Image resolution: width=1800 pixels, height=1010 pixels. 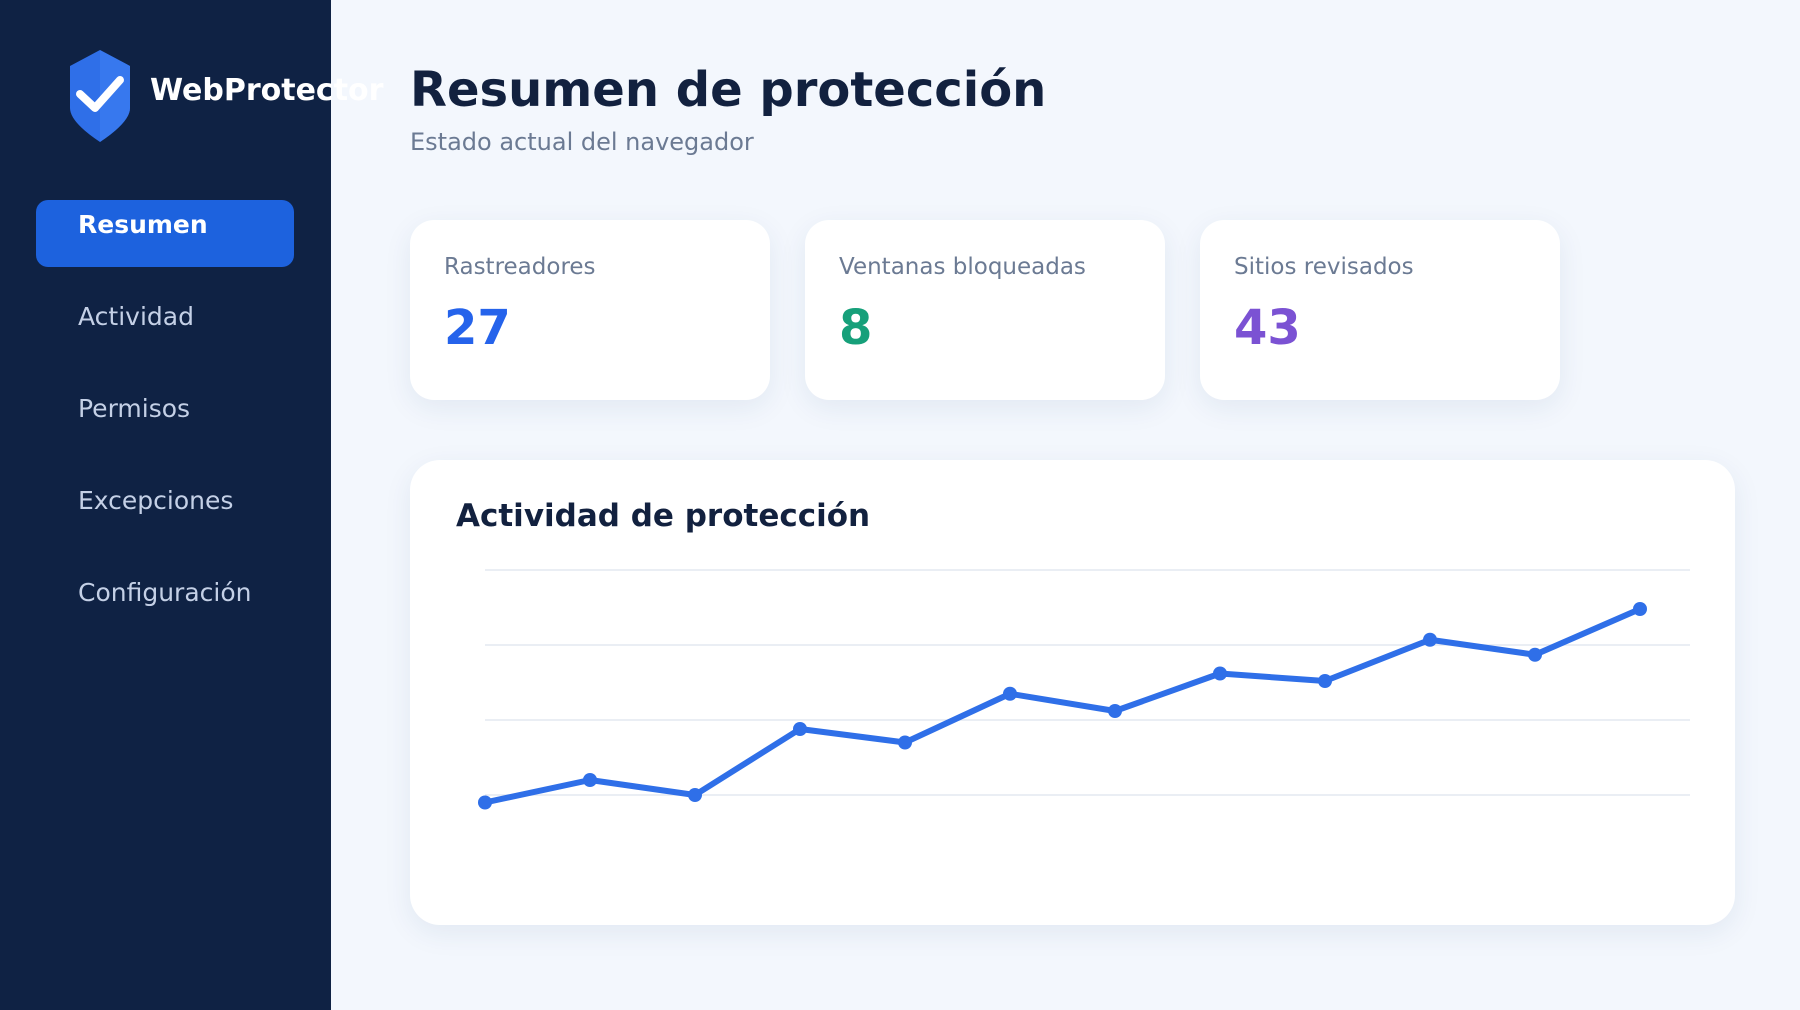 What do you see at coordinates (985, 310) in the screenshot?
I see `stat-card-blocked-windows: Ventanas bloqueadas 8` at bounding box center [985, 310].